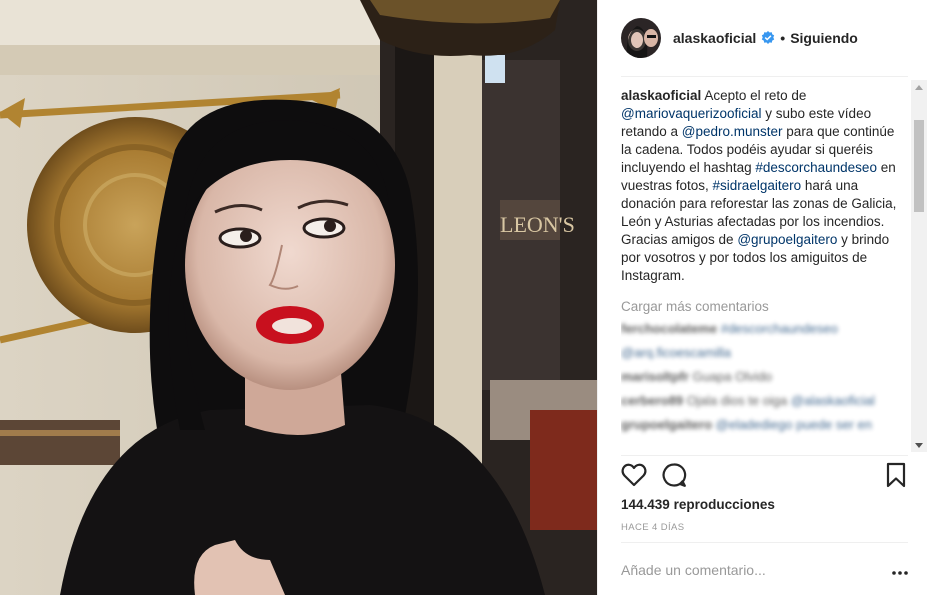 The image size is (928, 595). I want to click on comment-link: #descorchaundeseo, so click(779, 328).